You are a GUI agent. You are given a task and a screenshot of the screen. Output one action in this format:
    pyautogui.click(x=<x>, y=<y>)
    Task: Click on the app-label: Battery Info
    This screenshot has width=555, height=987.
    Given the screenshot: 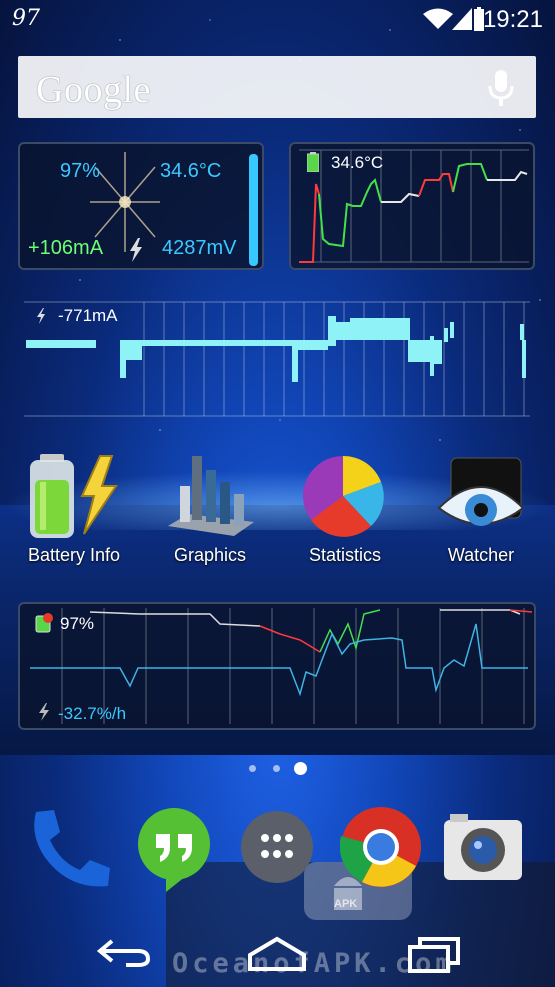 What is the action you would take?
    pyautogui.click(x=74, y=555)
    